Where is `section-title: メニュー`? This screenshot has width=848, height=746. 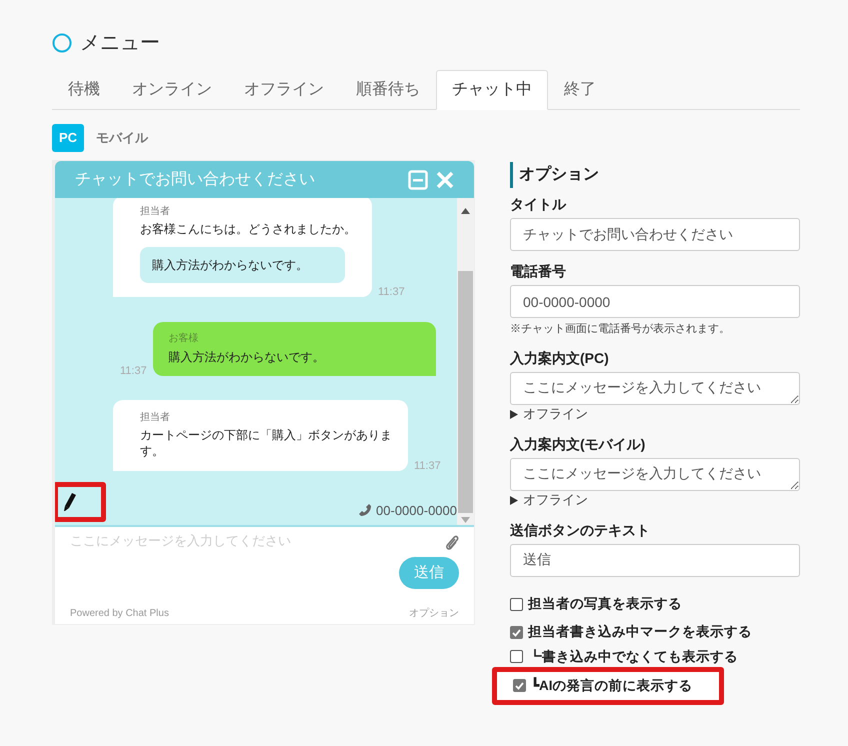
section-title: メニュー is located at coordinates (120, 43).